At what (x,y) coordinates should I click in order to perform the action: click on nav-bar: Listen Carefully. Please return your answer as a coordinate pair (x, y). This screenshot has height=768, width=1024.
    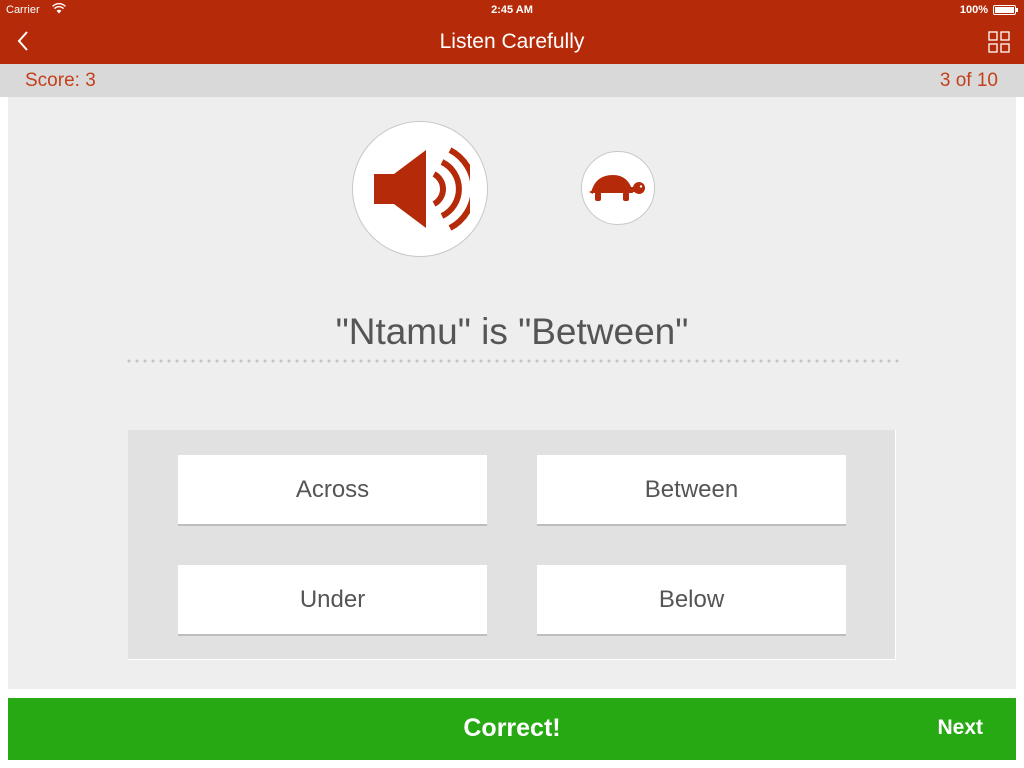
    Looking at the image, I should click on (512, 42).